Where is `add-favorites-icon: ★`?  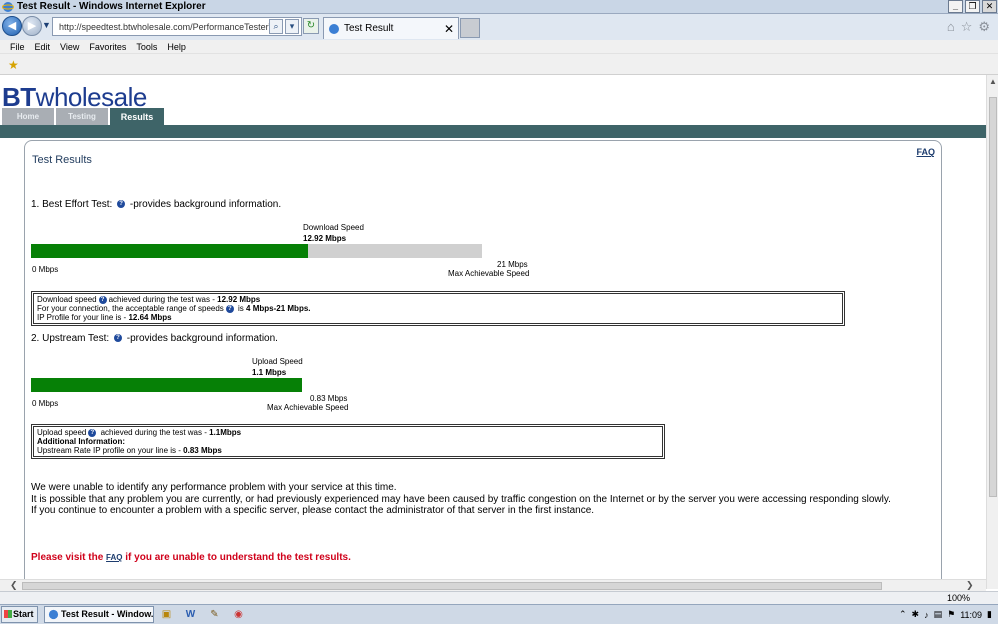
add-favorites-icon: ★ is located at coordinates (13, 65).